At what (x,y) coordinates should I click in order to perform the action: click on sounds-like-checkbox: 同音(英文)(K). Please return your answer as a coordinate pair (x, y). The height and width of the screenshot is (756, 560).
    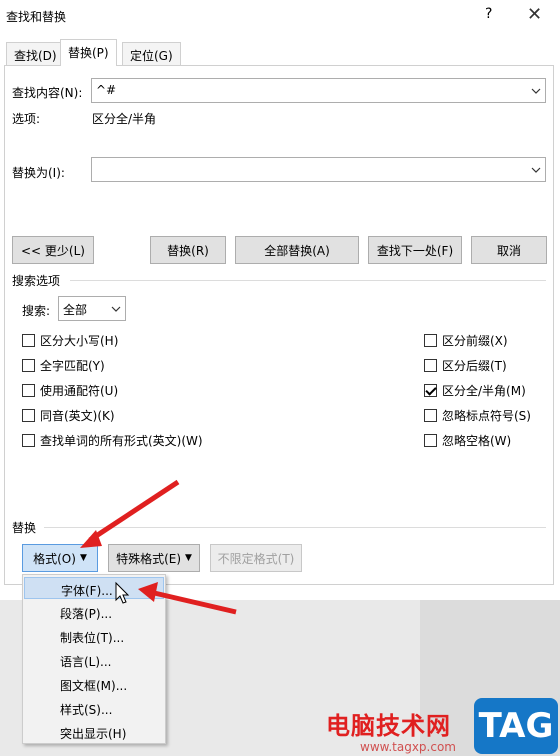
    Looking at the image, I should click on (68, 415).